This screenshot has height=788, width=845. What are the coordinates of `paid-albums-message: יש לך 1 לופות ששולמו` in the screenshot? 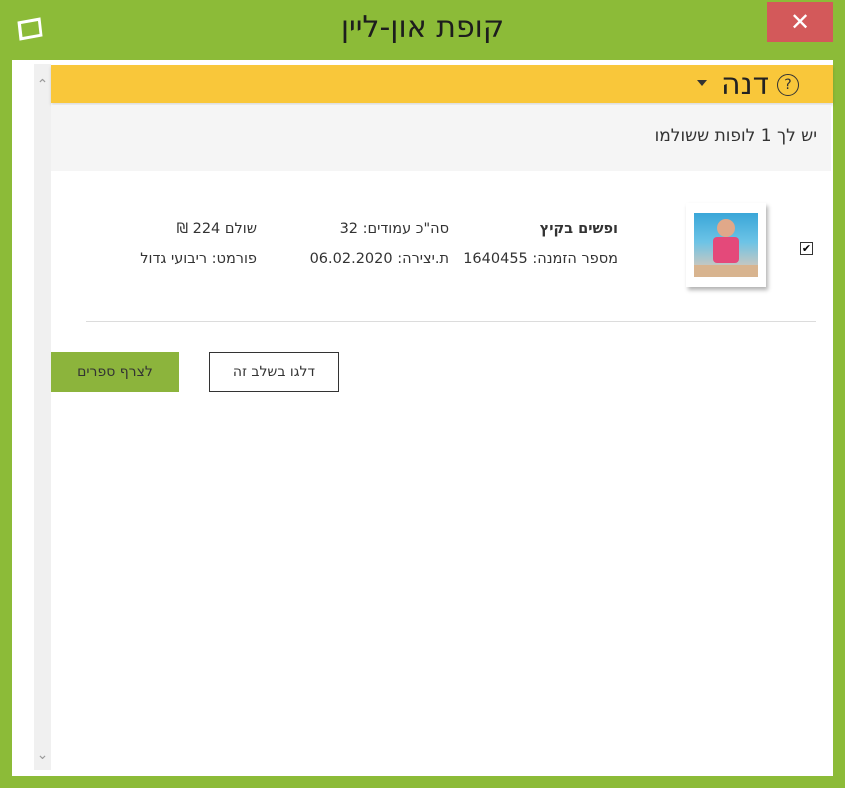 It's located at (735, 136).